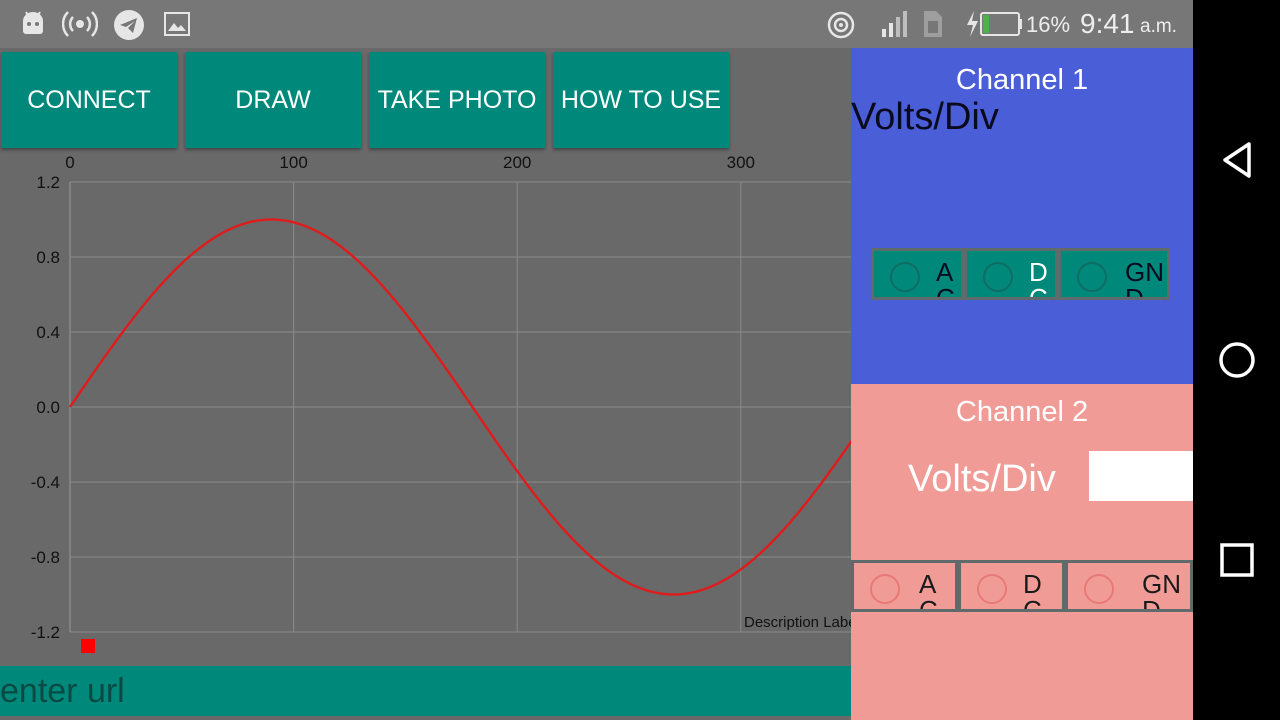 The image size is (1280, 720). What do you see at coordinates (33, 22) in the screenshot?
I see `android-icon` at bounding box center [33, 22].